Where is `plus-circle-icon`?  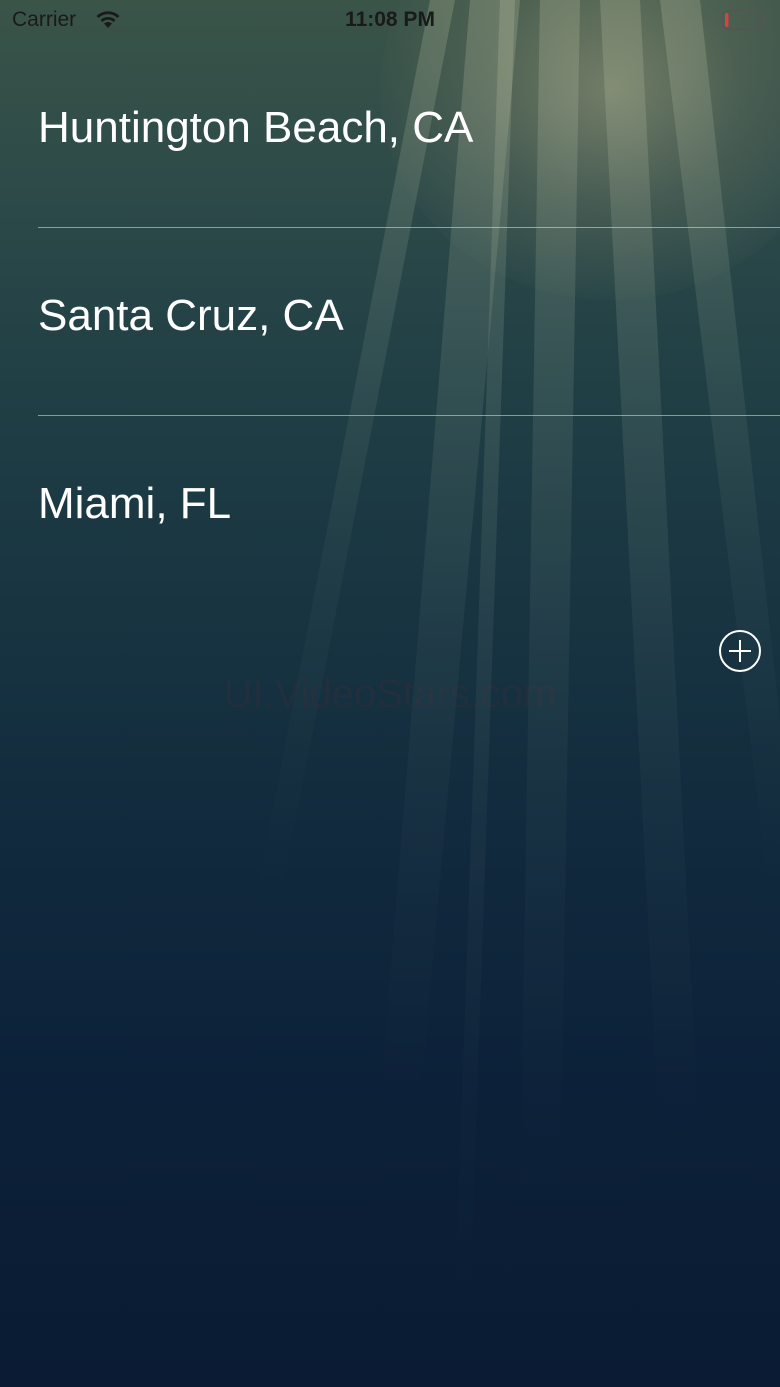 plus-circle-icon is located at coordinates (740, 651).